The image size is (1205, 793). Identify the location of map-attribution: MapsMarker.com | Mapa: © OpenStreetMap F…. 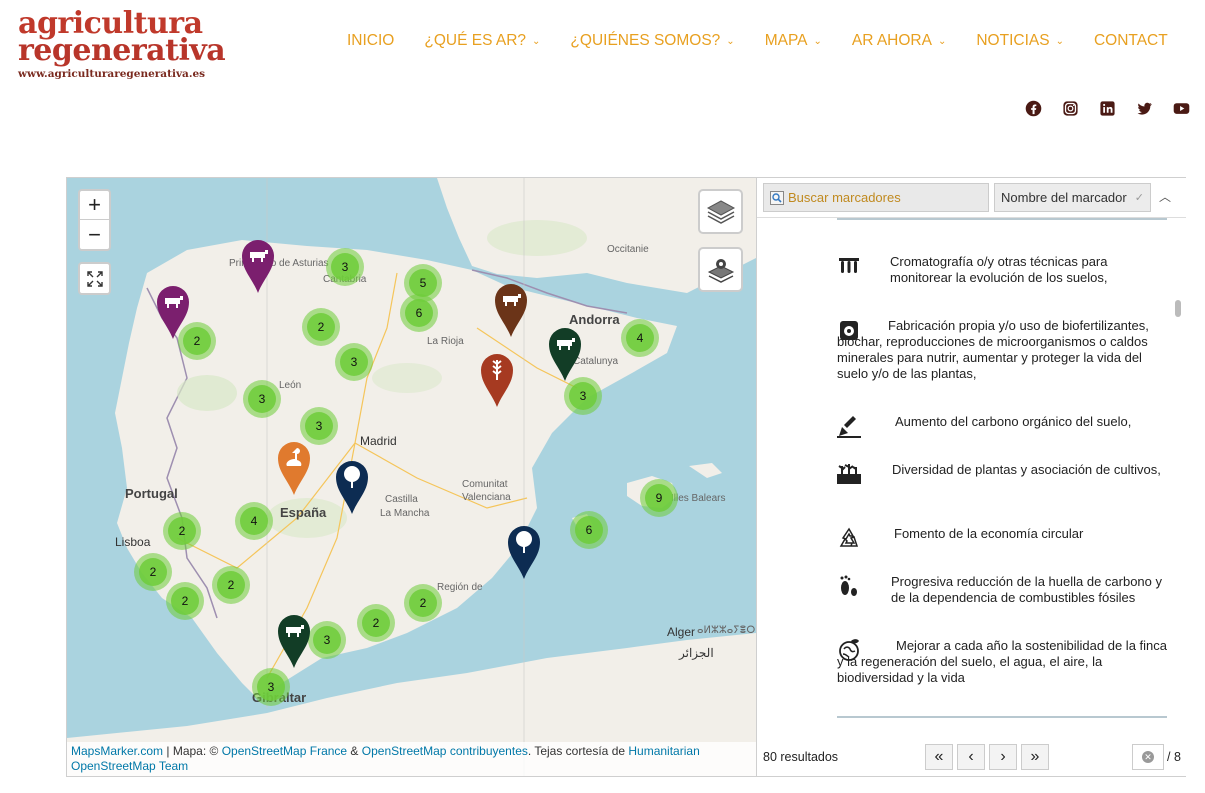
(411, 759).